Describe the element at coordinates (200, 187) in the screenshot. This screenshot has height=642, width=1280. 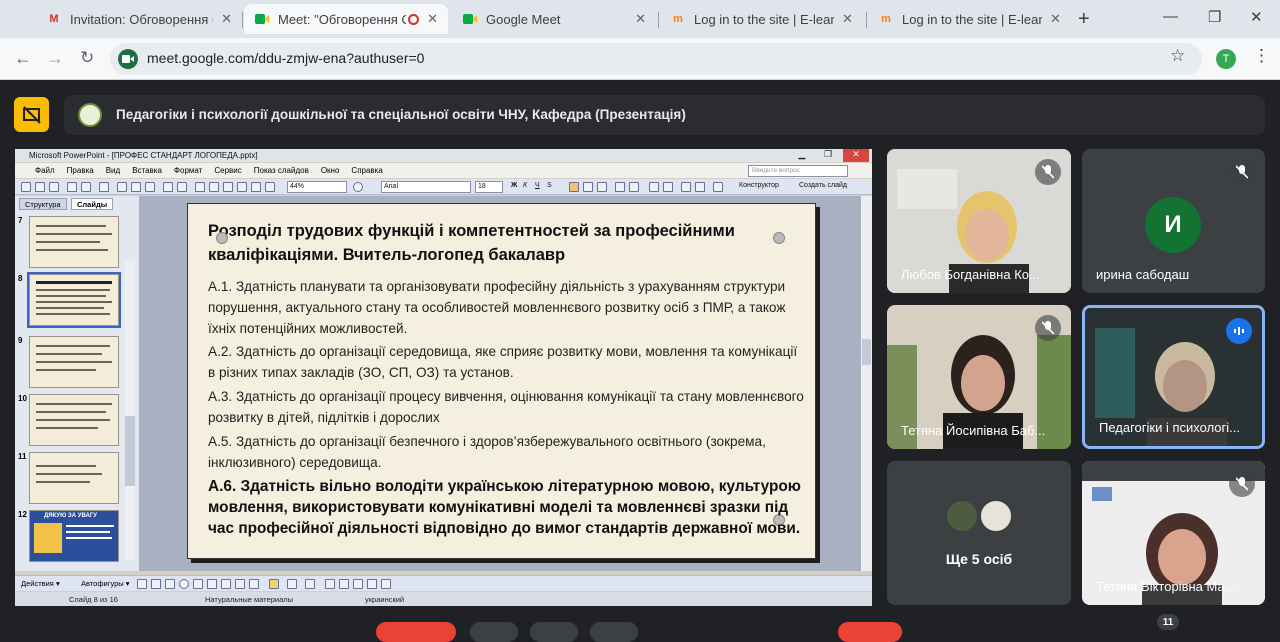
I see `chart-icon` at that location.